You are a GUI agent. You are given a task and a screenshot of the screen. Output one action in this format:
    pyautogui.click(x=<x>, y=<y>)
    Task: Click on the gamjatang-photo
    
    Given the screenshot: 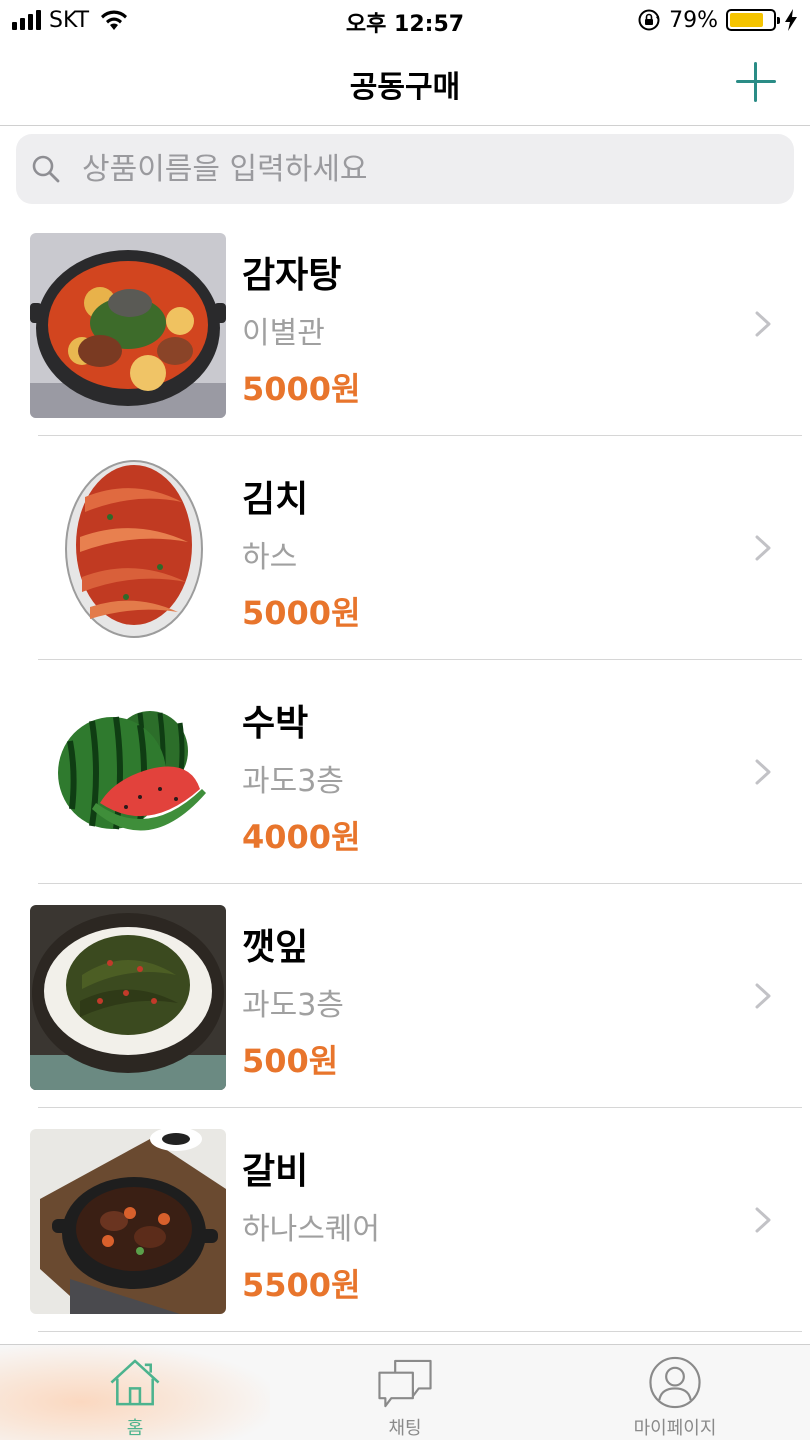 What is the action you would take?
    pyautogui.click(x=128, y=325)
    